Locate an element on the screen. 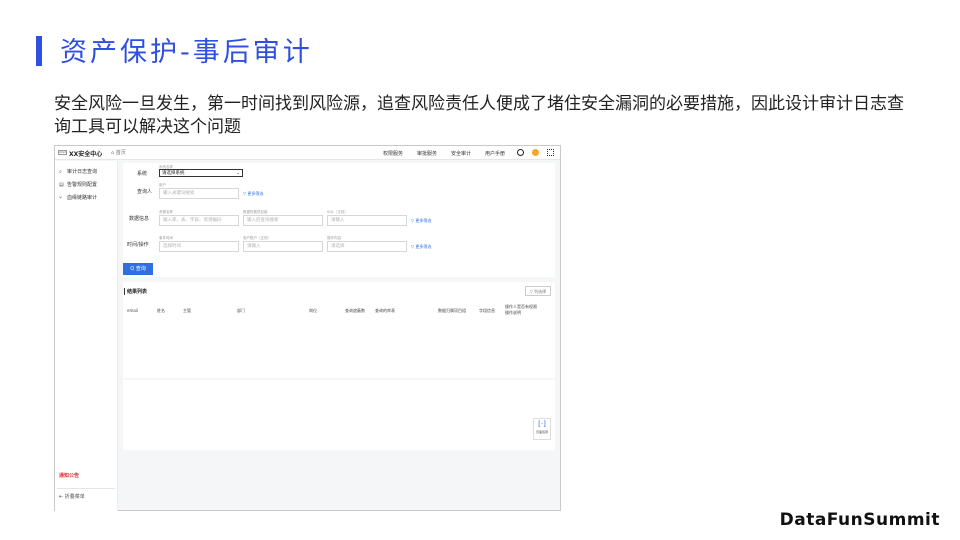  column-header-fields: 字段信息 is located at coordinates (487, 310).